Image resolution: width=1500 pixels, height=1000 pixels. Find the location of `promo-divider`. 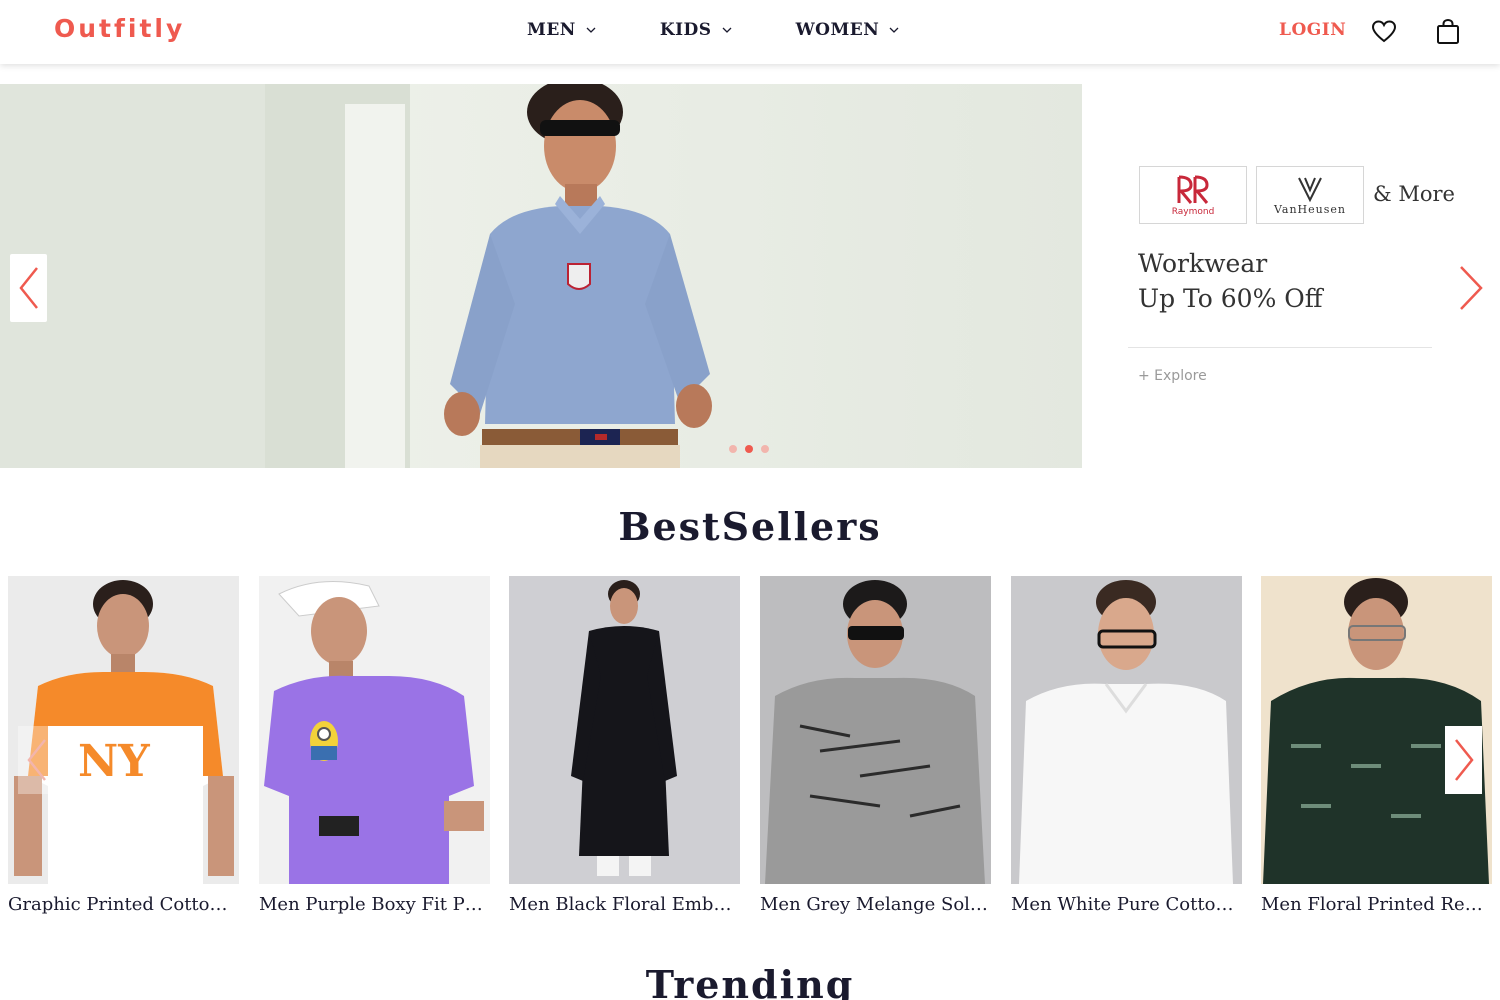

promo-divider is located at coordinates (1280, 347).